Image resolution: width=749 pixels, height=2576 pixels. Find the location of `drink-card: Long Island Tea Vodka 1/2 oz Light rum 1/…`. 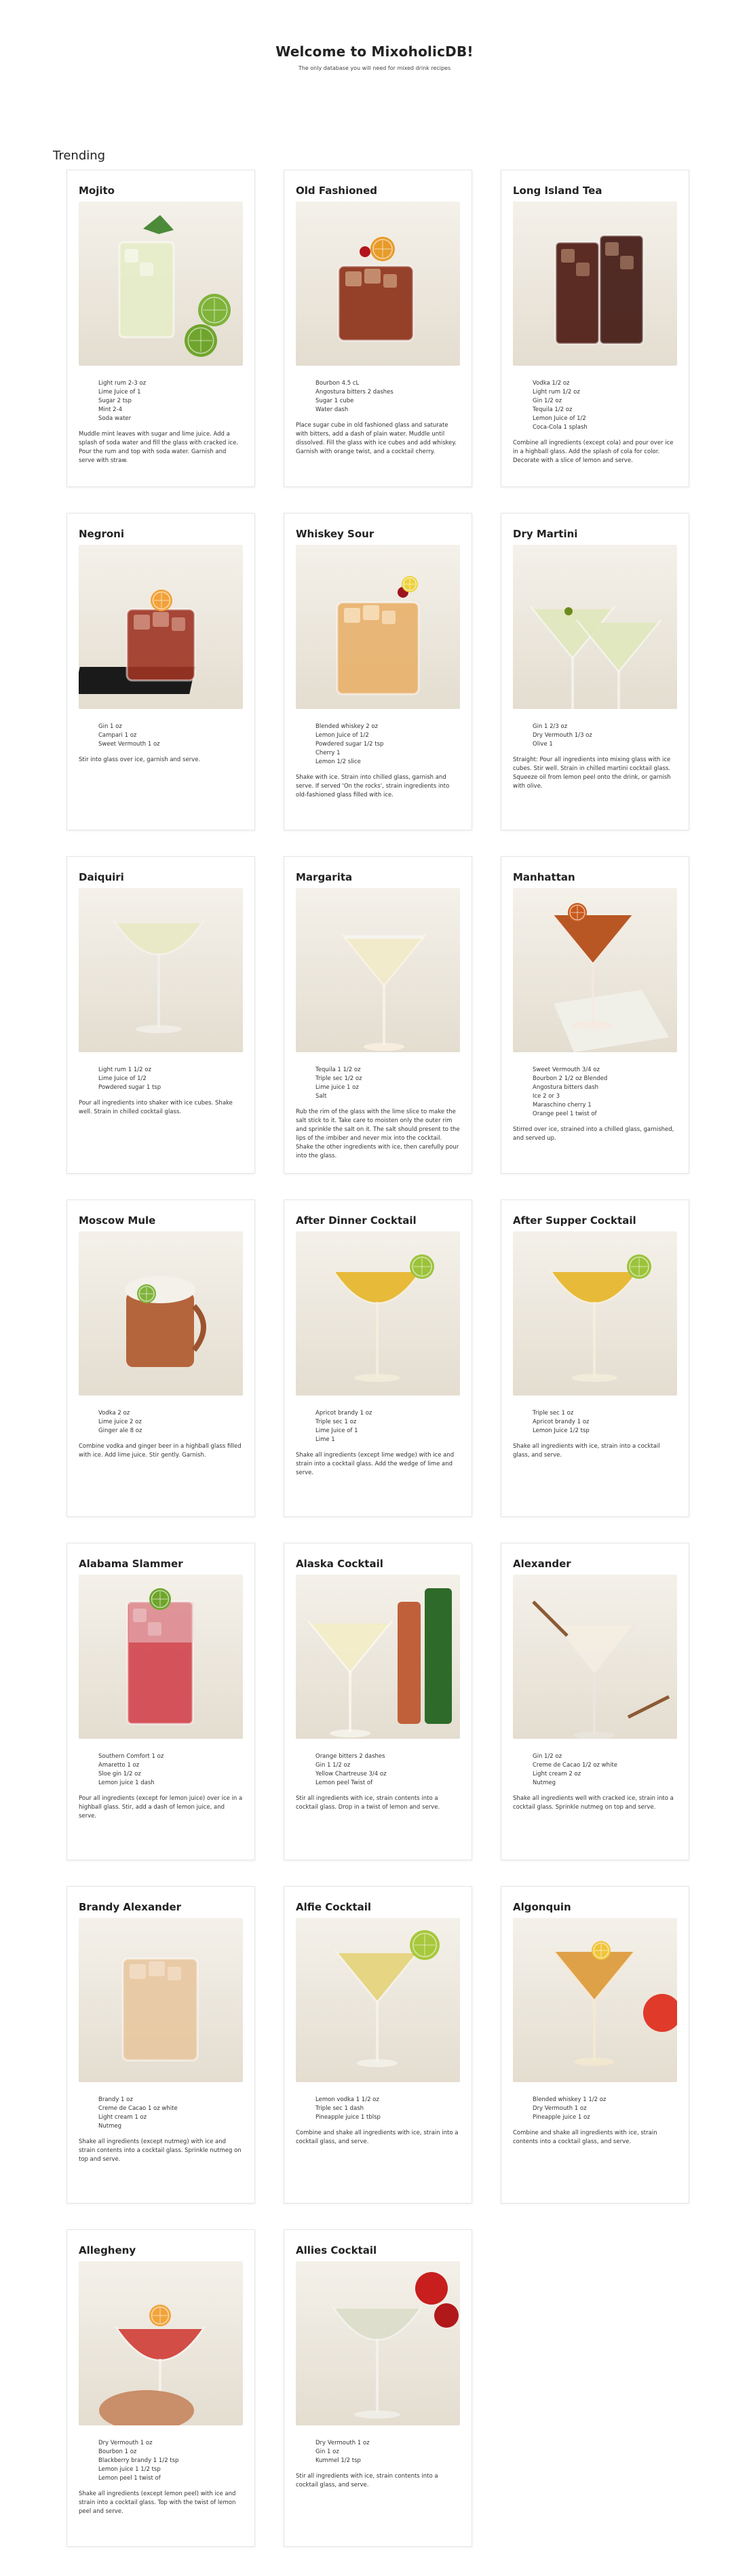

drink-card: Long Island Tea Vodka 1/2 oz Light rum 1/… is located at coordinates (595, 328).